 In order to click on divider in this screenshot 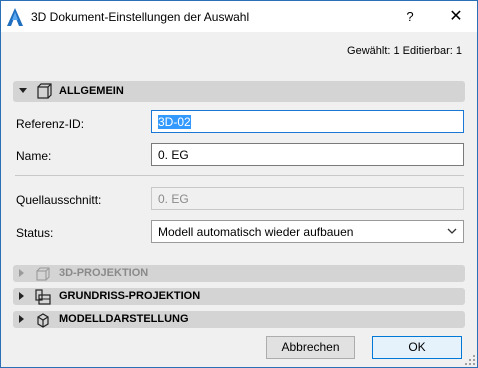, I will do `click(239, 175)`.